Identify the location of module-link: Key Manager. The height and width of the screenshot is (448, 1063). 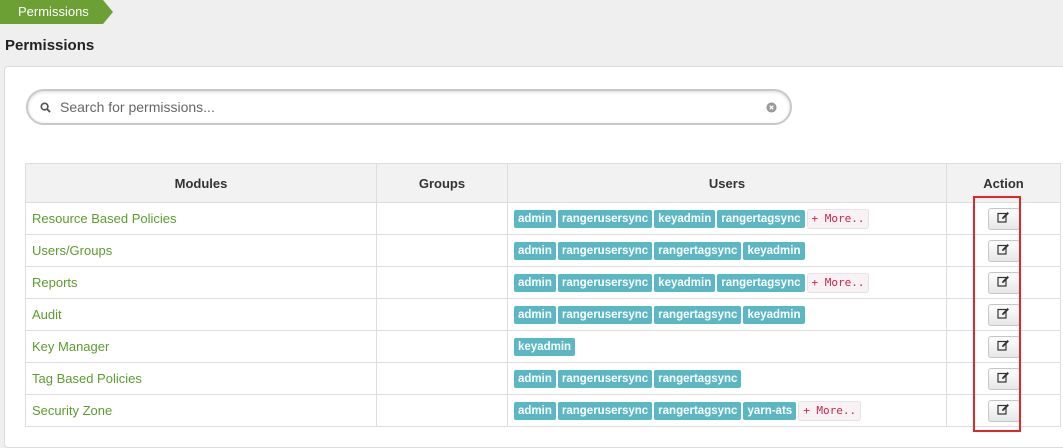
(201, 346).